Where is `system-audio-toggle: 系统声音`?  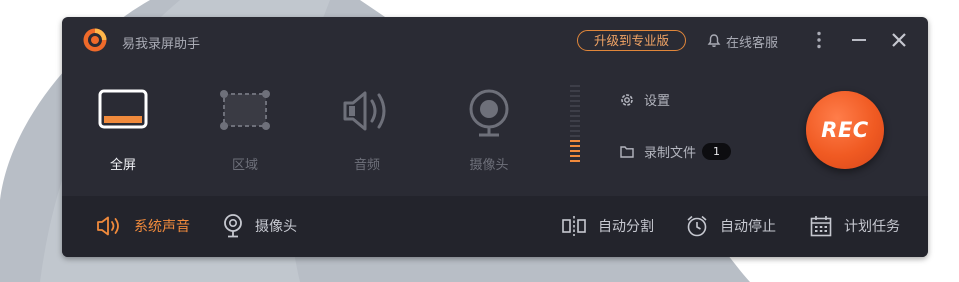 system-audio-toggle: 系统声音 is located at coordinates (143, 226).